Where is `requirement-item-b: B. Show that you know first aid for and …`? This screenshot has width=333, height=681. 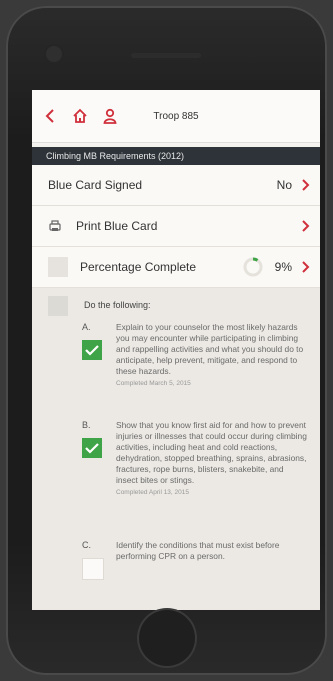 requirement-item-b: B. Show that you know first aid for and … is located at coordinates (194, 458).